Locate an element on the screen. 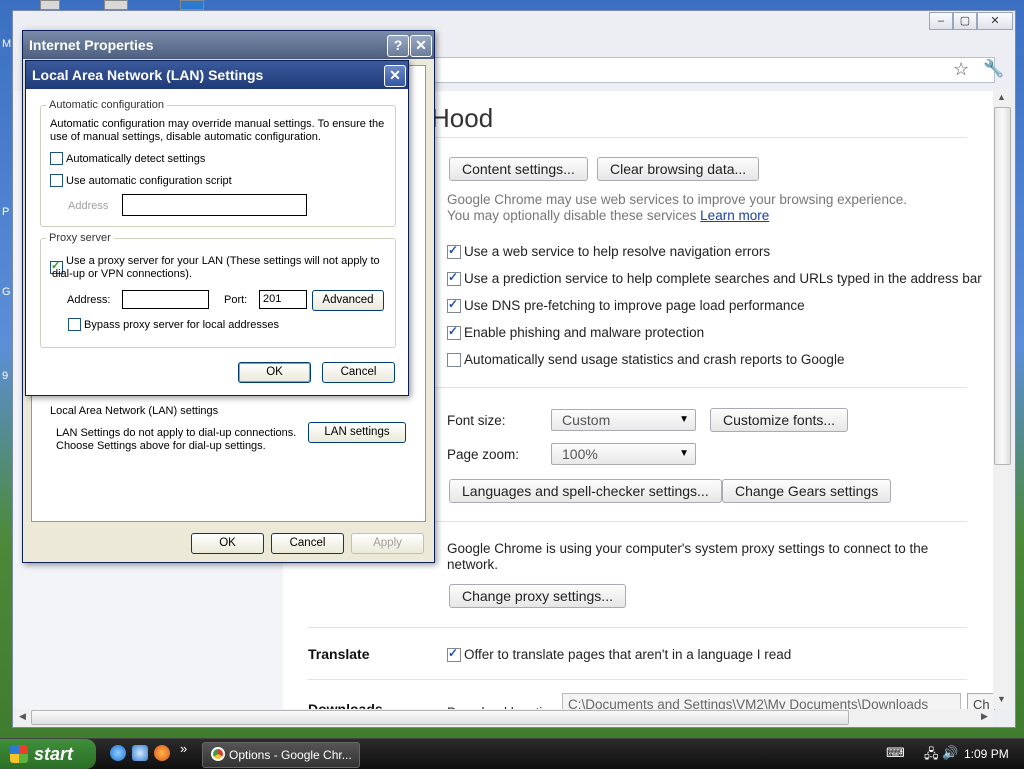 The height and width of the screenshot is (769, 1024). auto-script-checkbox is located at coordinates (56, 180).